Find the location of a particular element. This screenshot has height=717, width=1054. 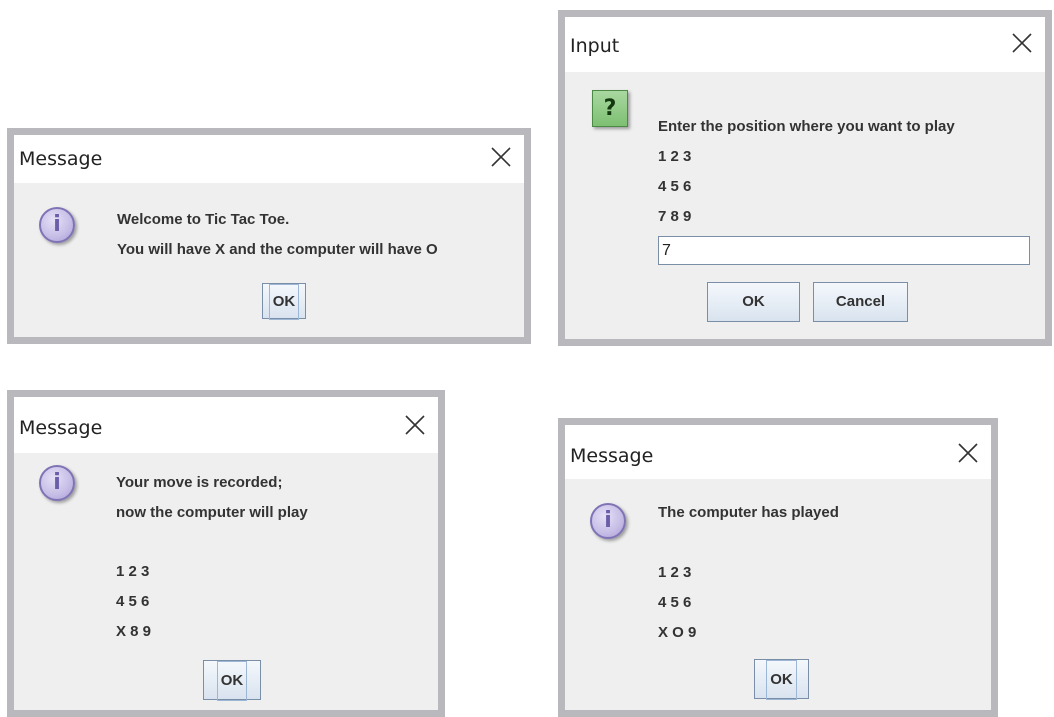

cancel-button: Cancel is located at coordinates (860, 302).